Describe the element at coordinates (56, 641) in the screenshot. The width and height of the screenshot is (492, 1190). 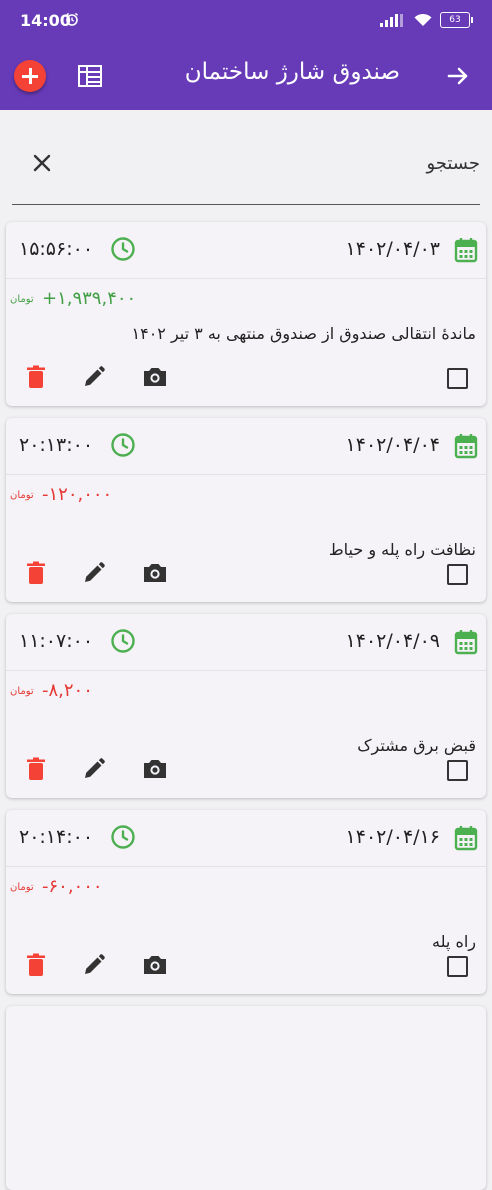
I see `transaction-time: ۱۱:۰۷:۰۰` at that location.